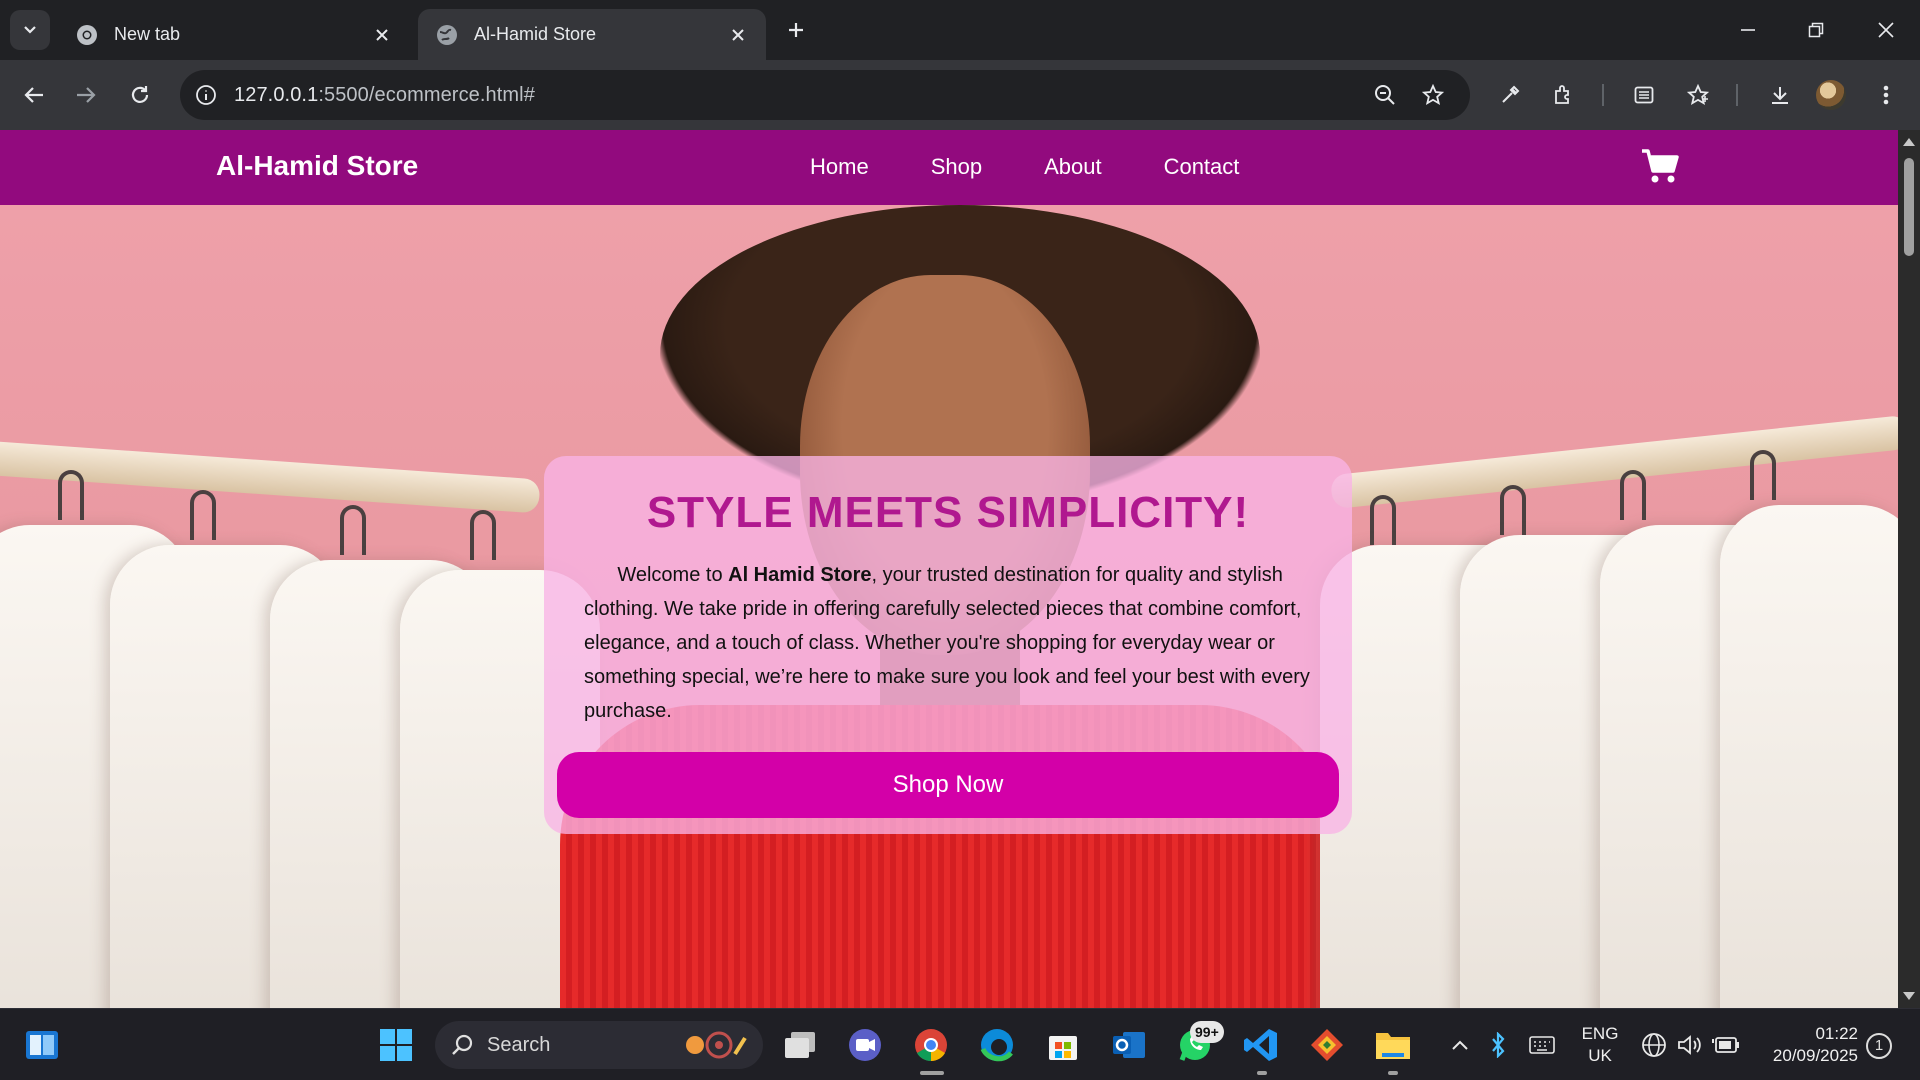 The height and width of the screenshot is (1080, 1920). What do you see at coordinates (1644, 95) in the screenshot?
I see `reading-list-icon` at bounding box center [1644, 95].